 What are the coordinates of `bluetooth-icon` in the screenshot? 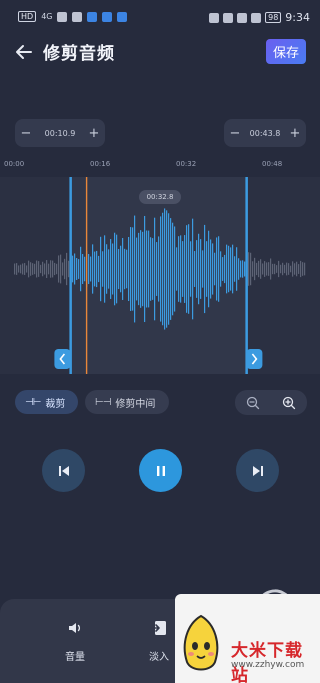 It's located at (242, 17).